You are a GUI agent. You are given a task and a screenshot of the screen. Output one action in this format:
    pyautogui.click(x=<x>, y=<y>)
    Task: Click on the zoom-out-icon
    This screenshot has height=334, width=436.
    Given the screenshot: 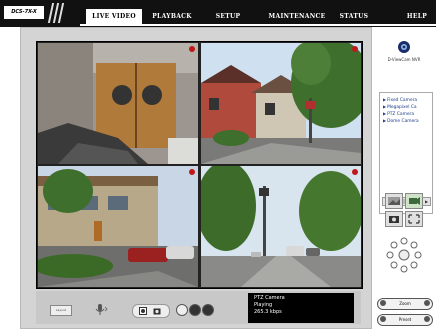 What is the action you would take?
    pyautogui.click(x=383, y=303)
    